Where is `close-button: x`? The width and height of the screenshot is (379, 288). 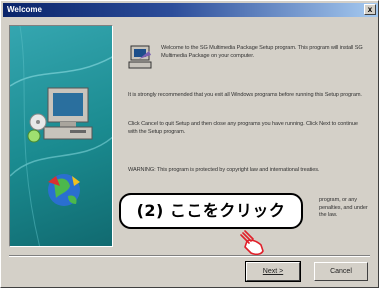
close-button: x is located at coordinates (370, 9).